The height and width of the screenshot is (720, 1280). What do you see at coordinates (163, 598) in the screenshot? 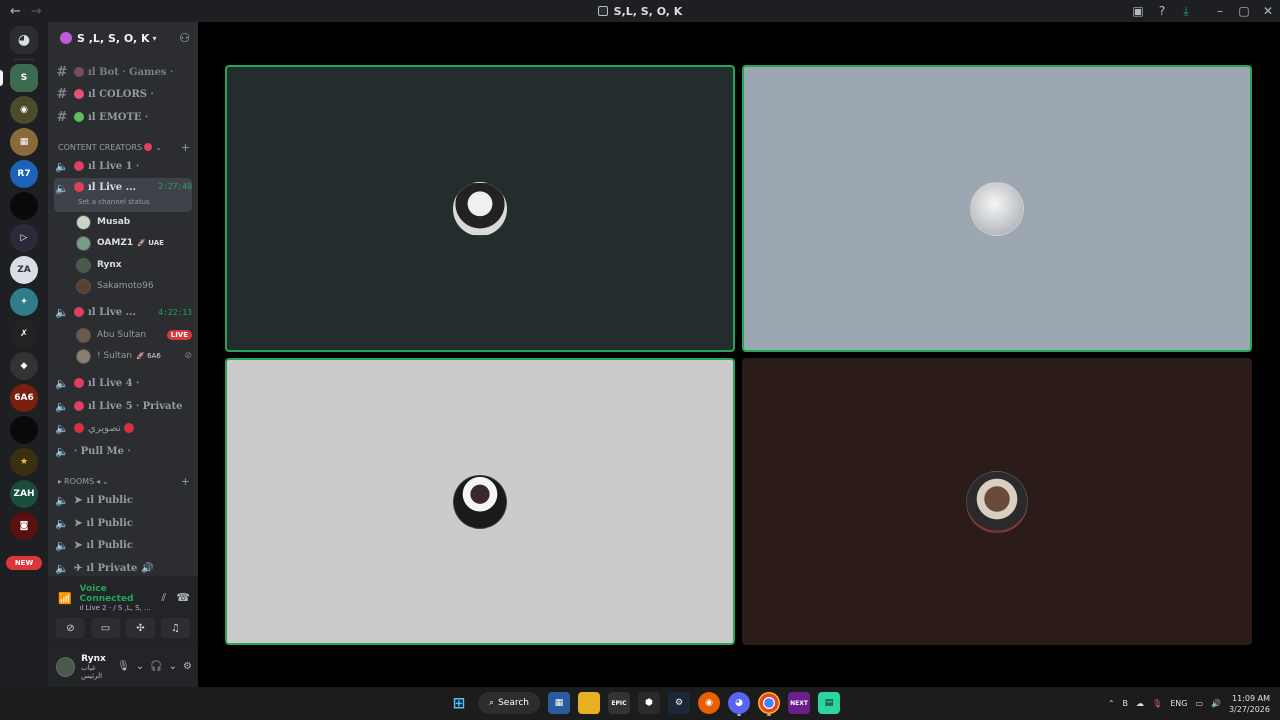
I see `noise-suppression-icon: ⫽` at bounding box center [163, 598].